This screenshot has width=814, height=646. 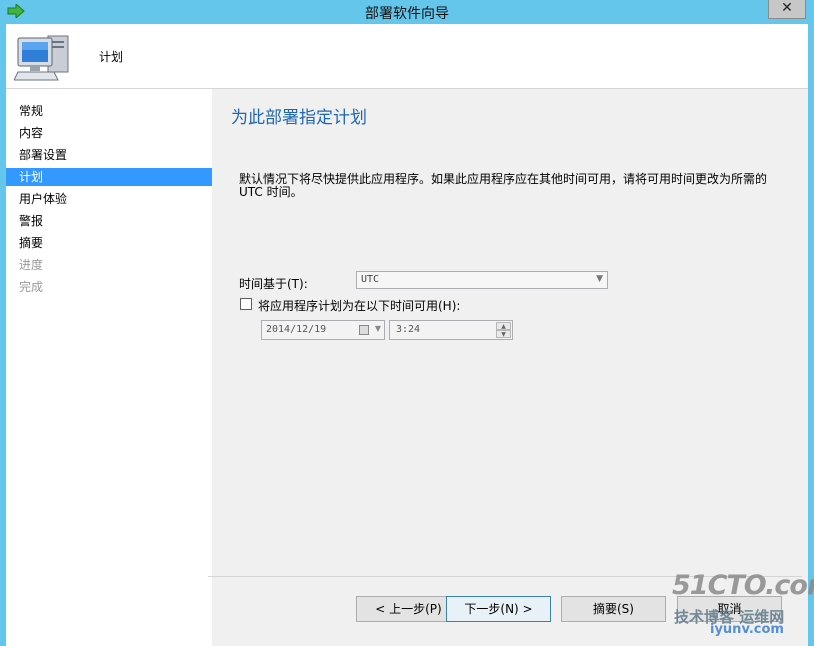 I want to click on time-based-label: 时间基于(T):, so click(x=273, y=284).